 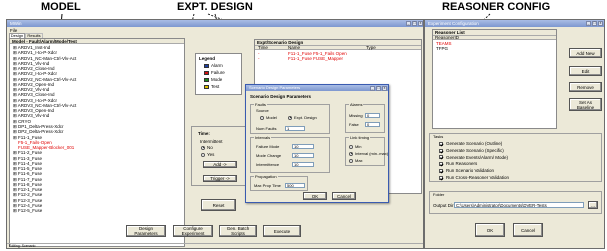 What do you see at coordinates (47, 79) in the screenshot?
I see `tree-item-label: ARDV2_NC-Man-Ctrl-Vlv-Act` at bounding box center [47, 79].